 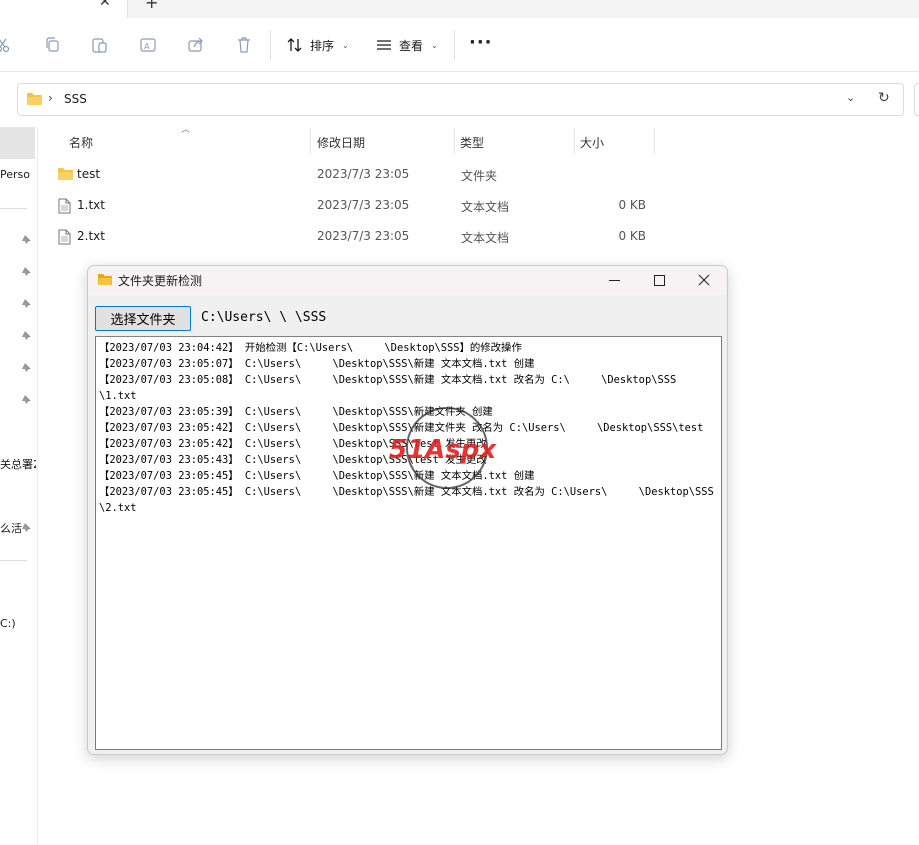 I want to click on file-name: test, so click(x=89, y=174).